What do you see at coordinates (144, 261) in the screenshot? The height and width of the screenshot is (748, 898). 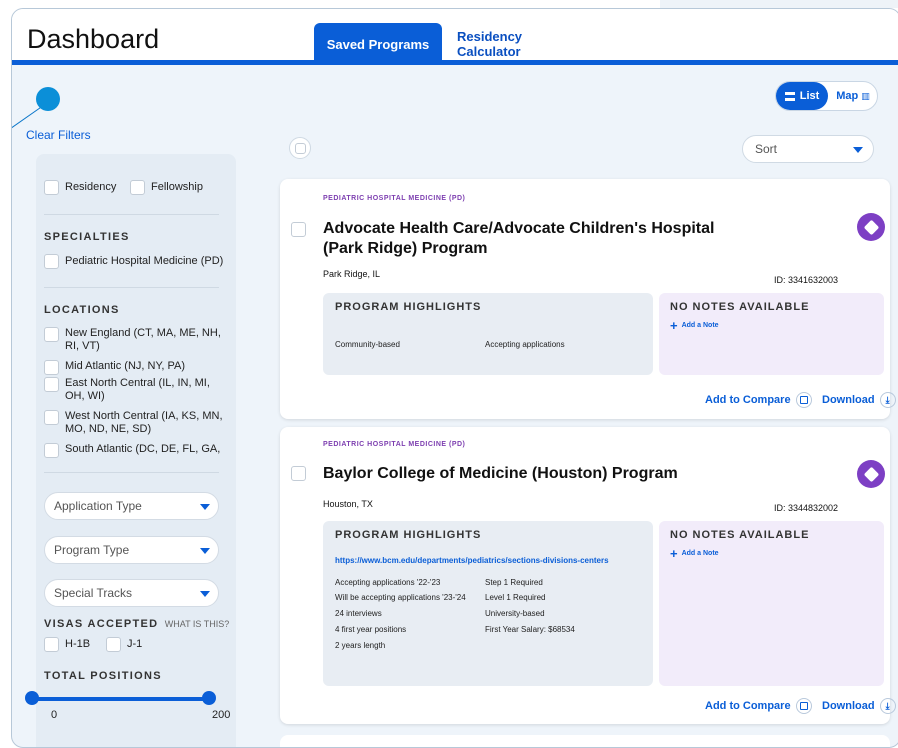 I see `specialty-label: Pediatric Hospital Medicine (PD)` at bounding box center [144, 261].